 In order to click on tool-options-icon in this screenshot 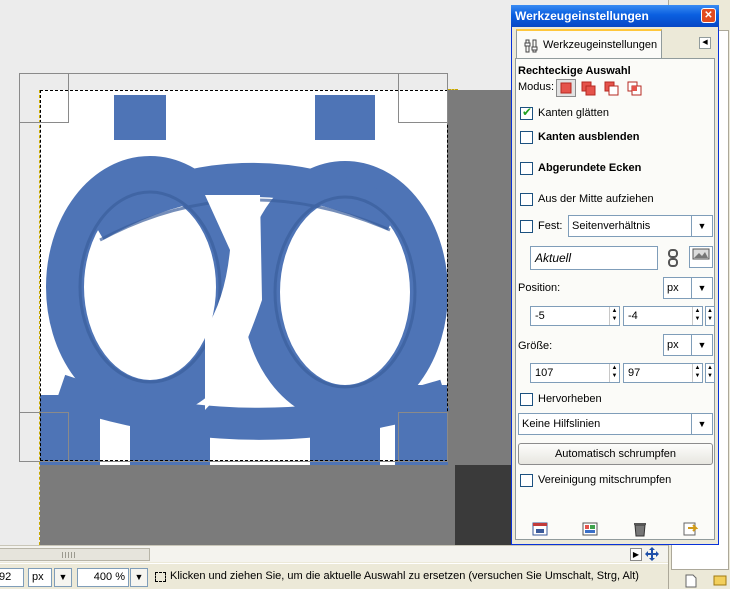, I will do `click(531, 46)`.